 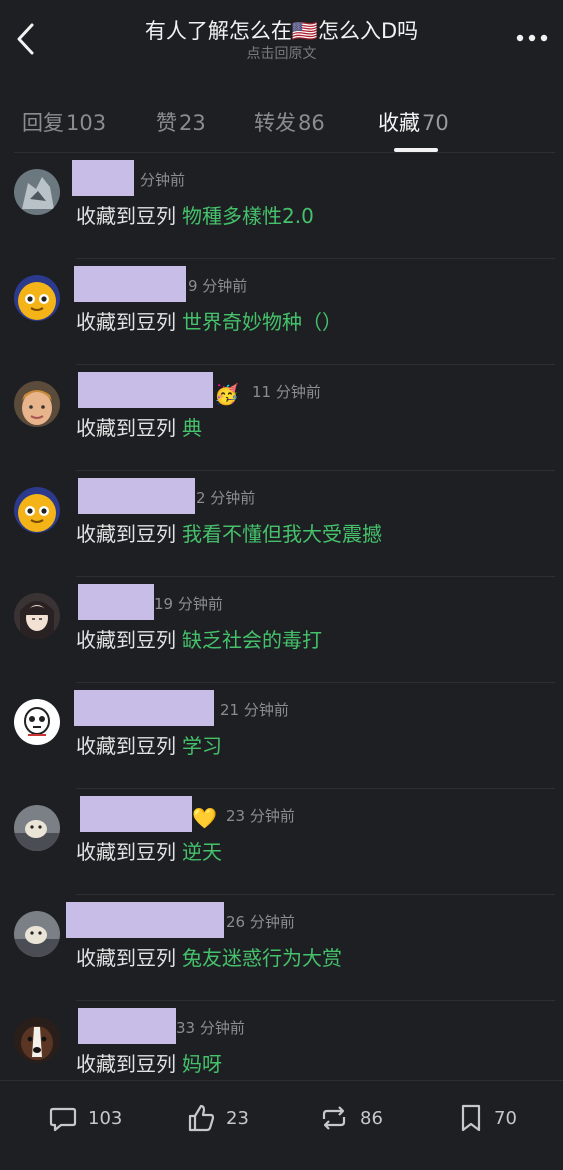 What do you see at coordinates (282, 534) in the screenshot?
I see `doulist-link: 我看不懂但我大受震撼` at bounding box center [282, 534].